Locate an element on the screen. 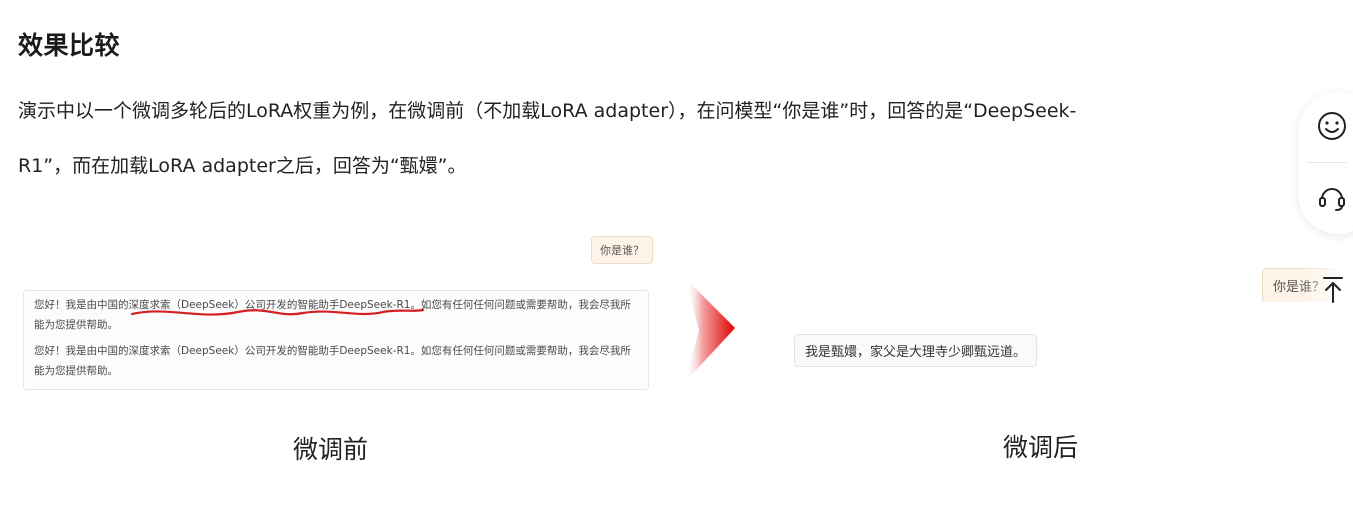 This screenshot has height=516, width=1353. smile-face-icon is located at coordinates (1332, 126).